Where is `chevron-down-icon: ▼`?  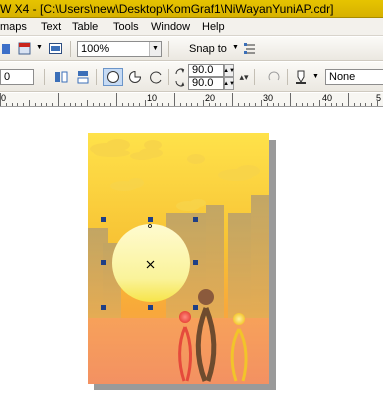
chevron-down-icon: ▼ is located at coordinates (155, 49).